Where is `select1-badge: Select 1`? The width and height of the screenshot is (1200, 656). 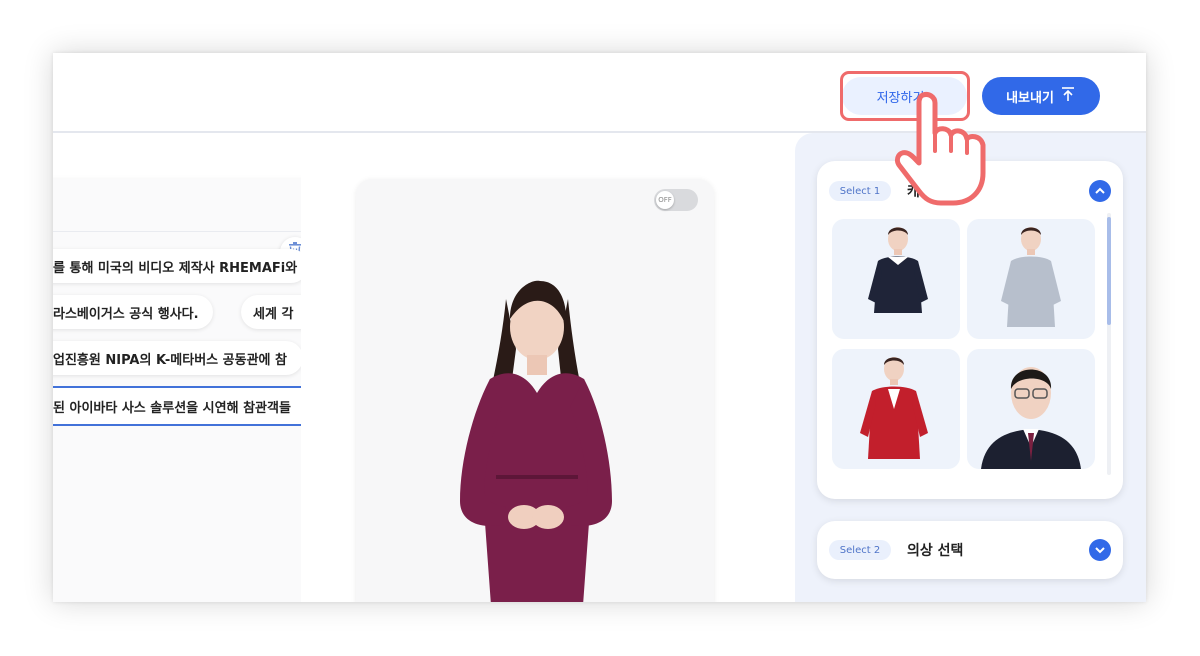 select1-badge: Select 1 is located at coordinates (860, 191).